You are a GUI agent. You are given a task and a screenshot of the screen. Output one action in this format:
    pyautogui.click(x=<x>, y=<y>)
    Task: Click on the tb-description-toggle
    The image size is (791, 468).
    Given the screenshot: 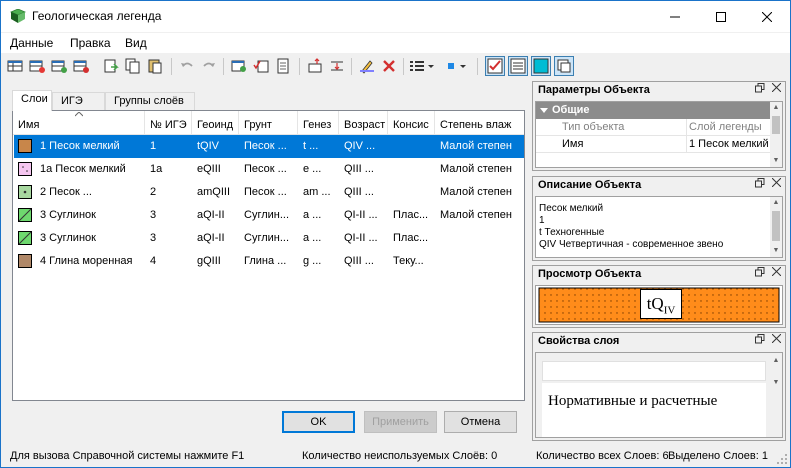 What is the action you would take?
    pyautogui.click(x=518, y=66)
    